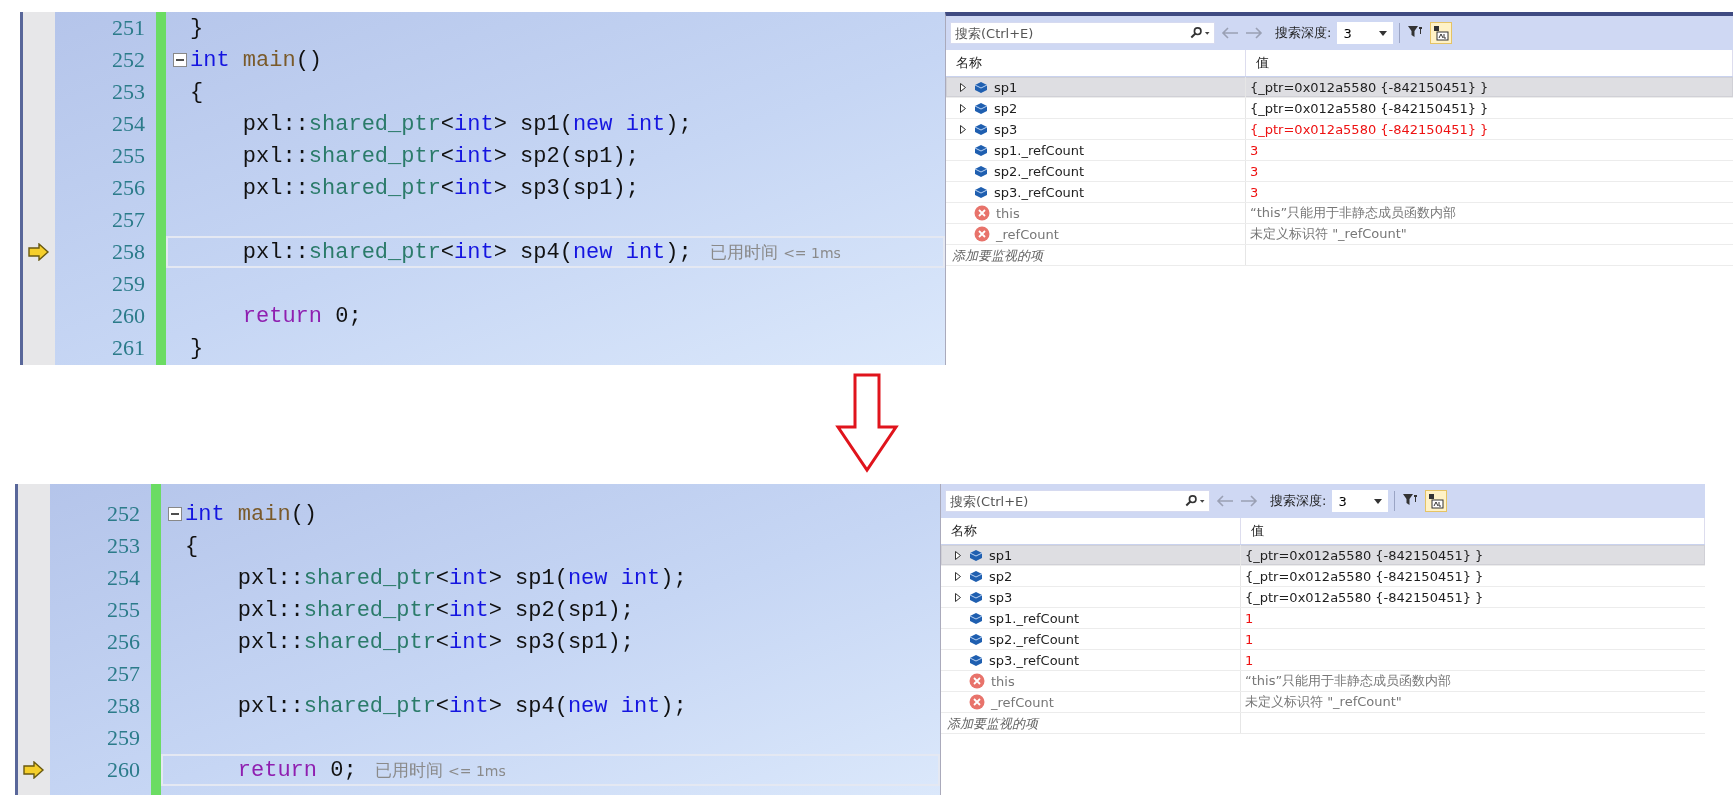 This screenshot has width=1733, height=803. I want to click on line-number: 261, so click(128, 348).